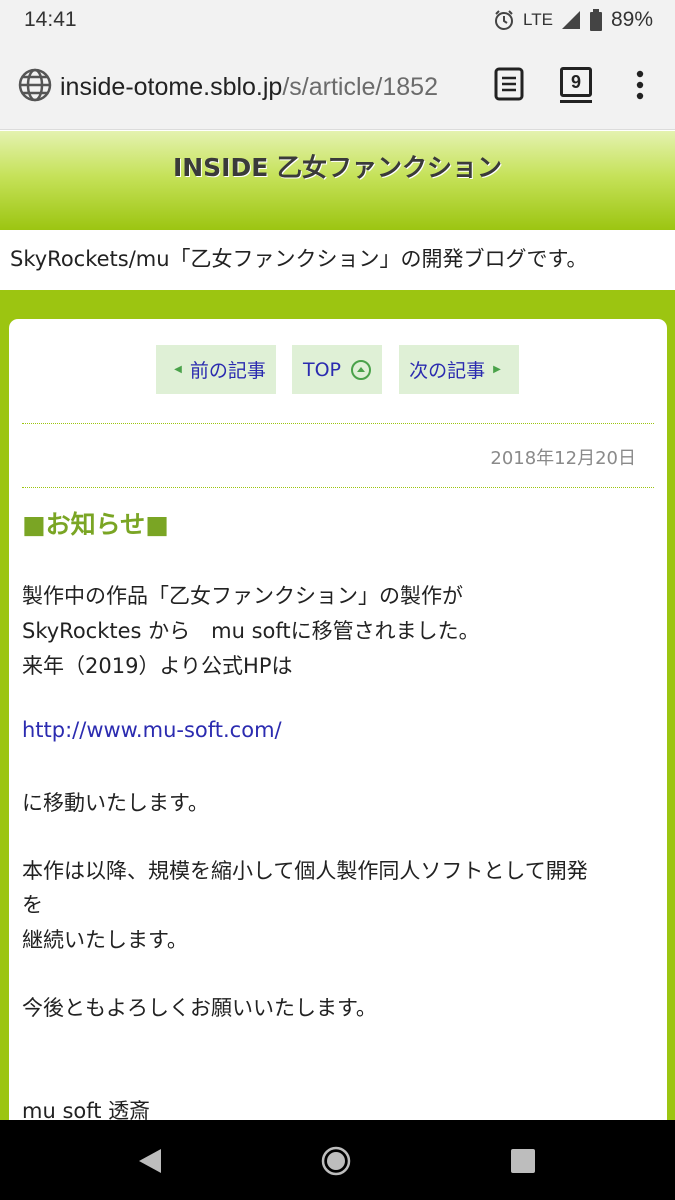 Image resolution: width=675 pixels, height=1200 pixels. What do you see at coordinates (509, 86) in the screenshot?
I see `reader-mode-icon` at bounding box center [509, 86].